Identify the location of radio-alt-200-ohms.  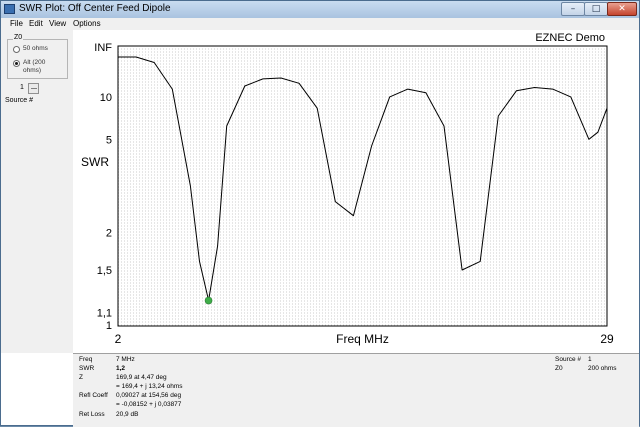
(16, 63).